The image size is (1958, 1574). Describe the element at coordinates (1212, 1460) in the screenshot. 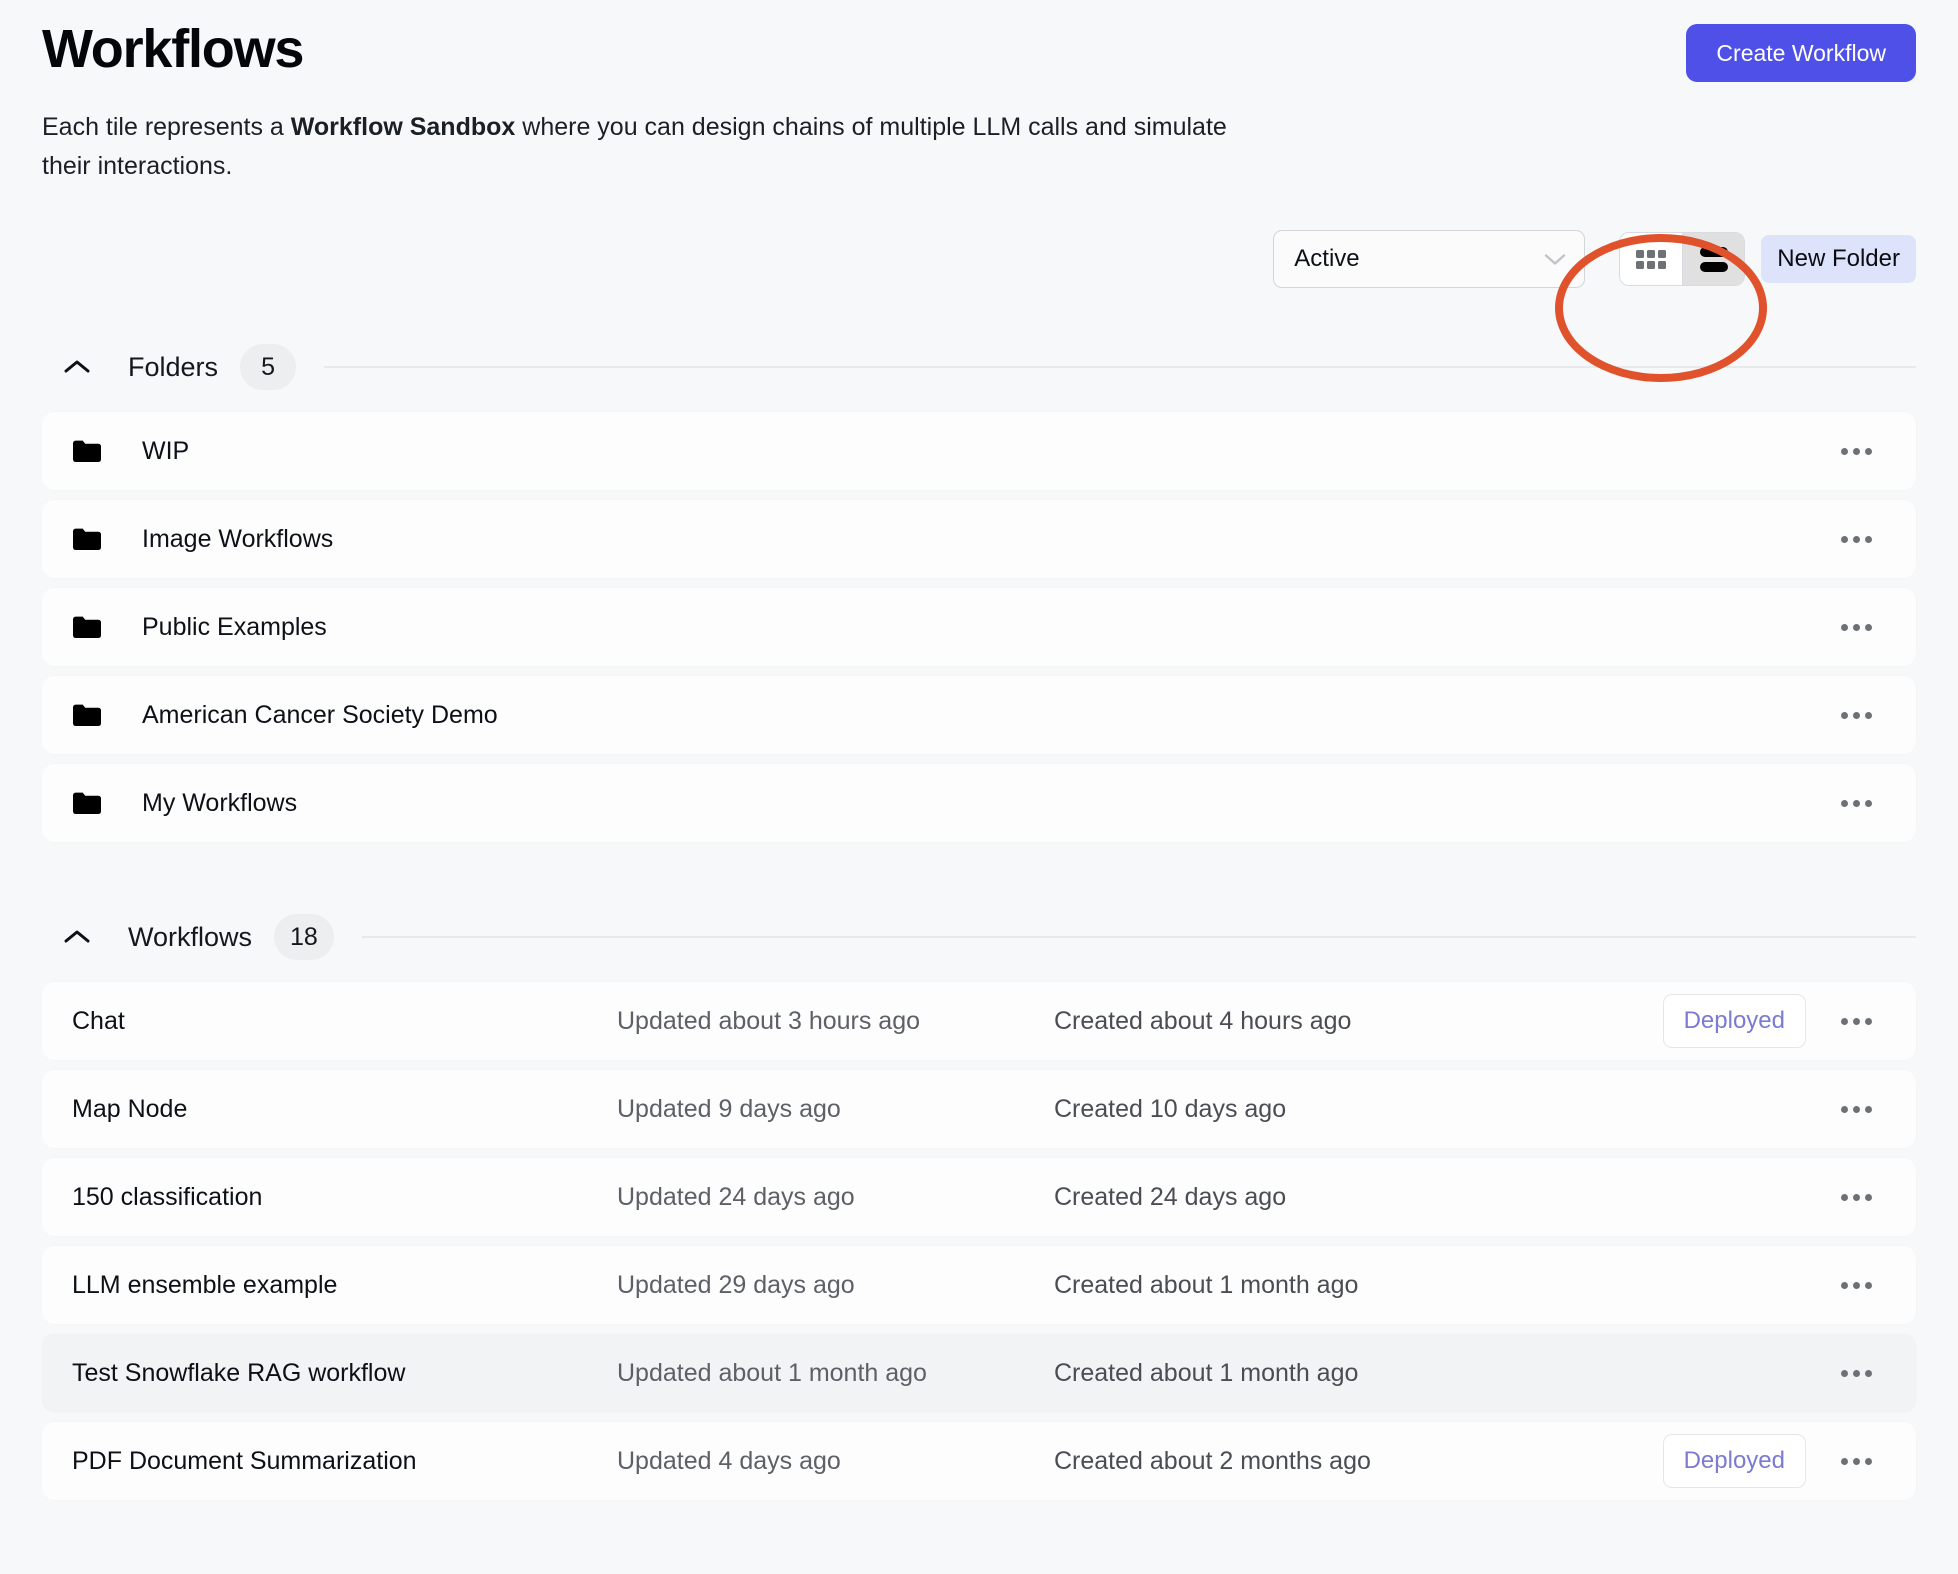

I see `workflow-created: Created about 2 months ago` at that location.